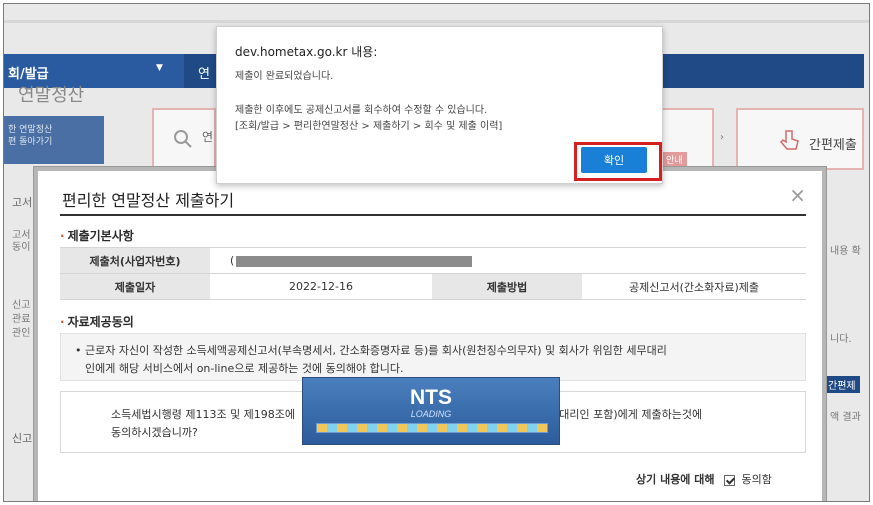 The image size is (873, 505). Describe the element at coordinates (729, 480) in the screenshot. I see `agree-checkbox` at that location.